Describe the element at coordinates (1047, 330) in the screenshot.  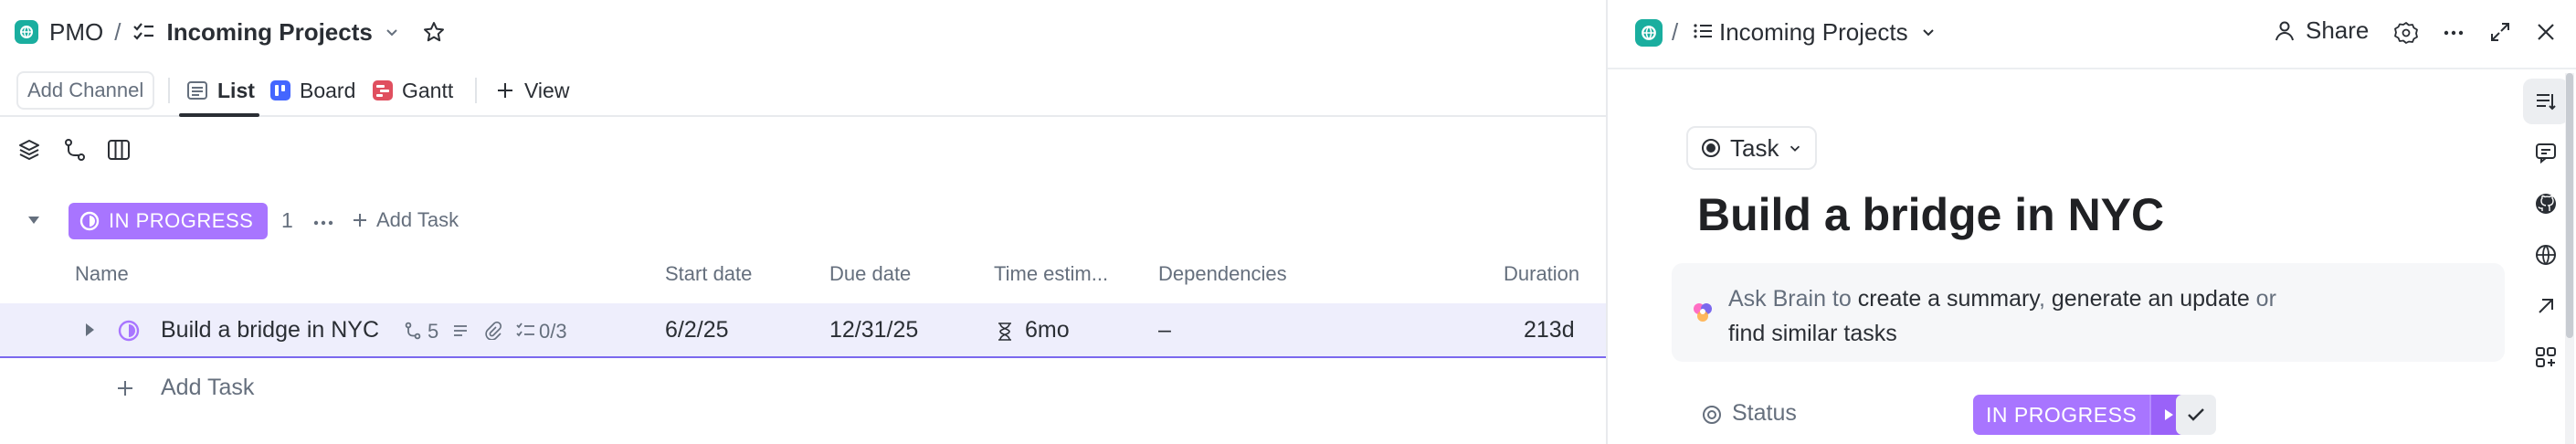
I see `task-time-estimate: 6mo` at that location.